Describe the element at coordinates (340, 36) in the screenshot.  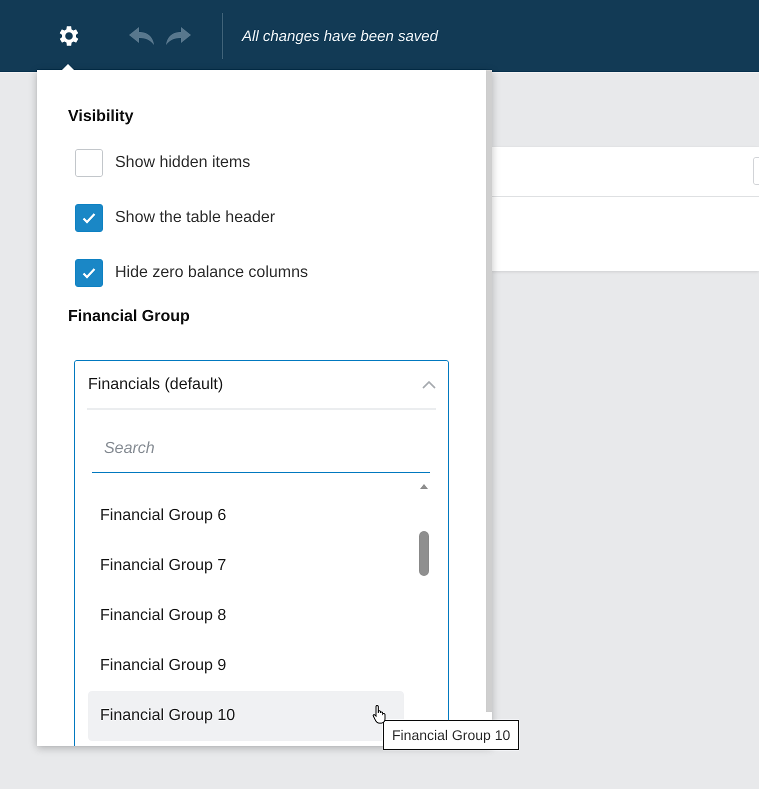
I see `save-status: All changes have been saved` at that location.